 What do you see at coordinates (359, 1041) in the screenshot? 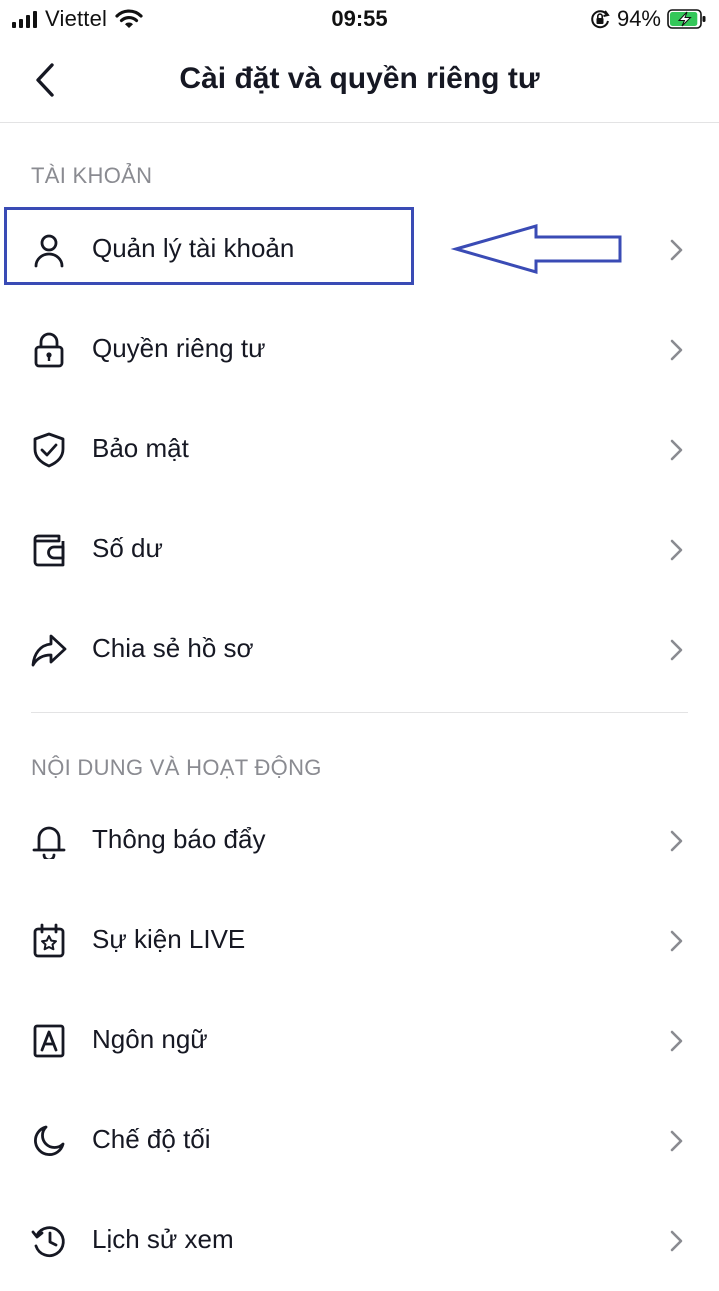
I see `settings-item-language: Ngôn ngữ` at bounding box center [359, 1041].